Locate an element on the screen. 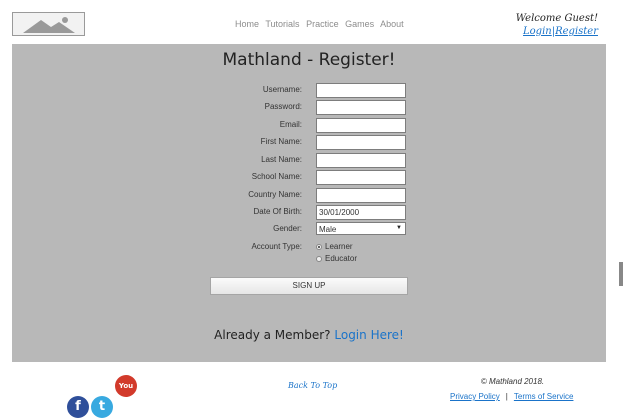 The height and width of the screenshot is (419, 623). radio-learner: Learner is located at coordinates (334, 246).